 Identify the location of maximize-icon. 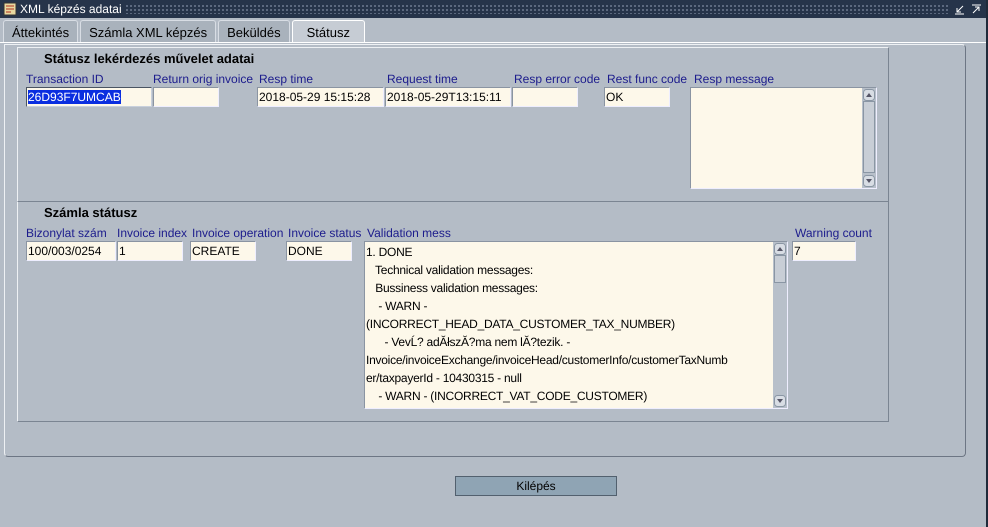
(976, 9).